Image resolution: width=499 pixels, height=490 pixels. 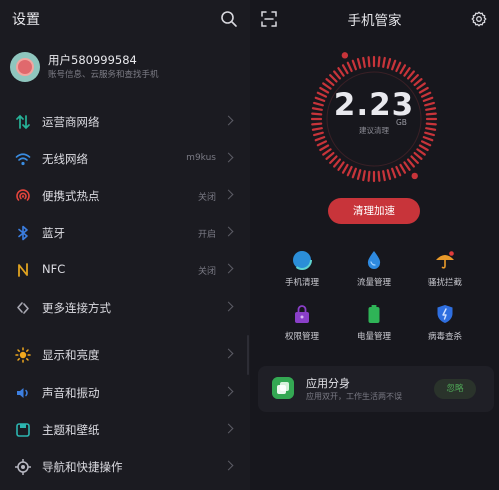 What do you see at coordinates (92, 60) in the screenshot?
I see `user-name: 用户580999584` at bounding box center [92, 60].